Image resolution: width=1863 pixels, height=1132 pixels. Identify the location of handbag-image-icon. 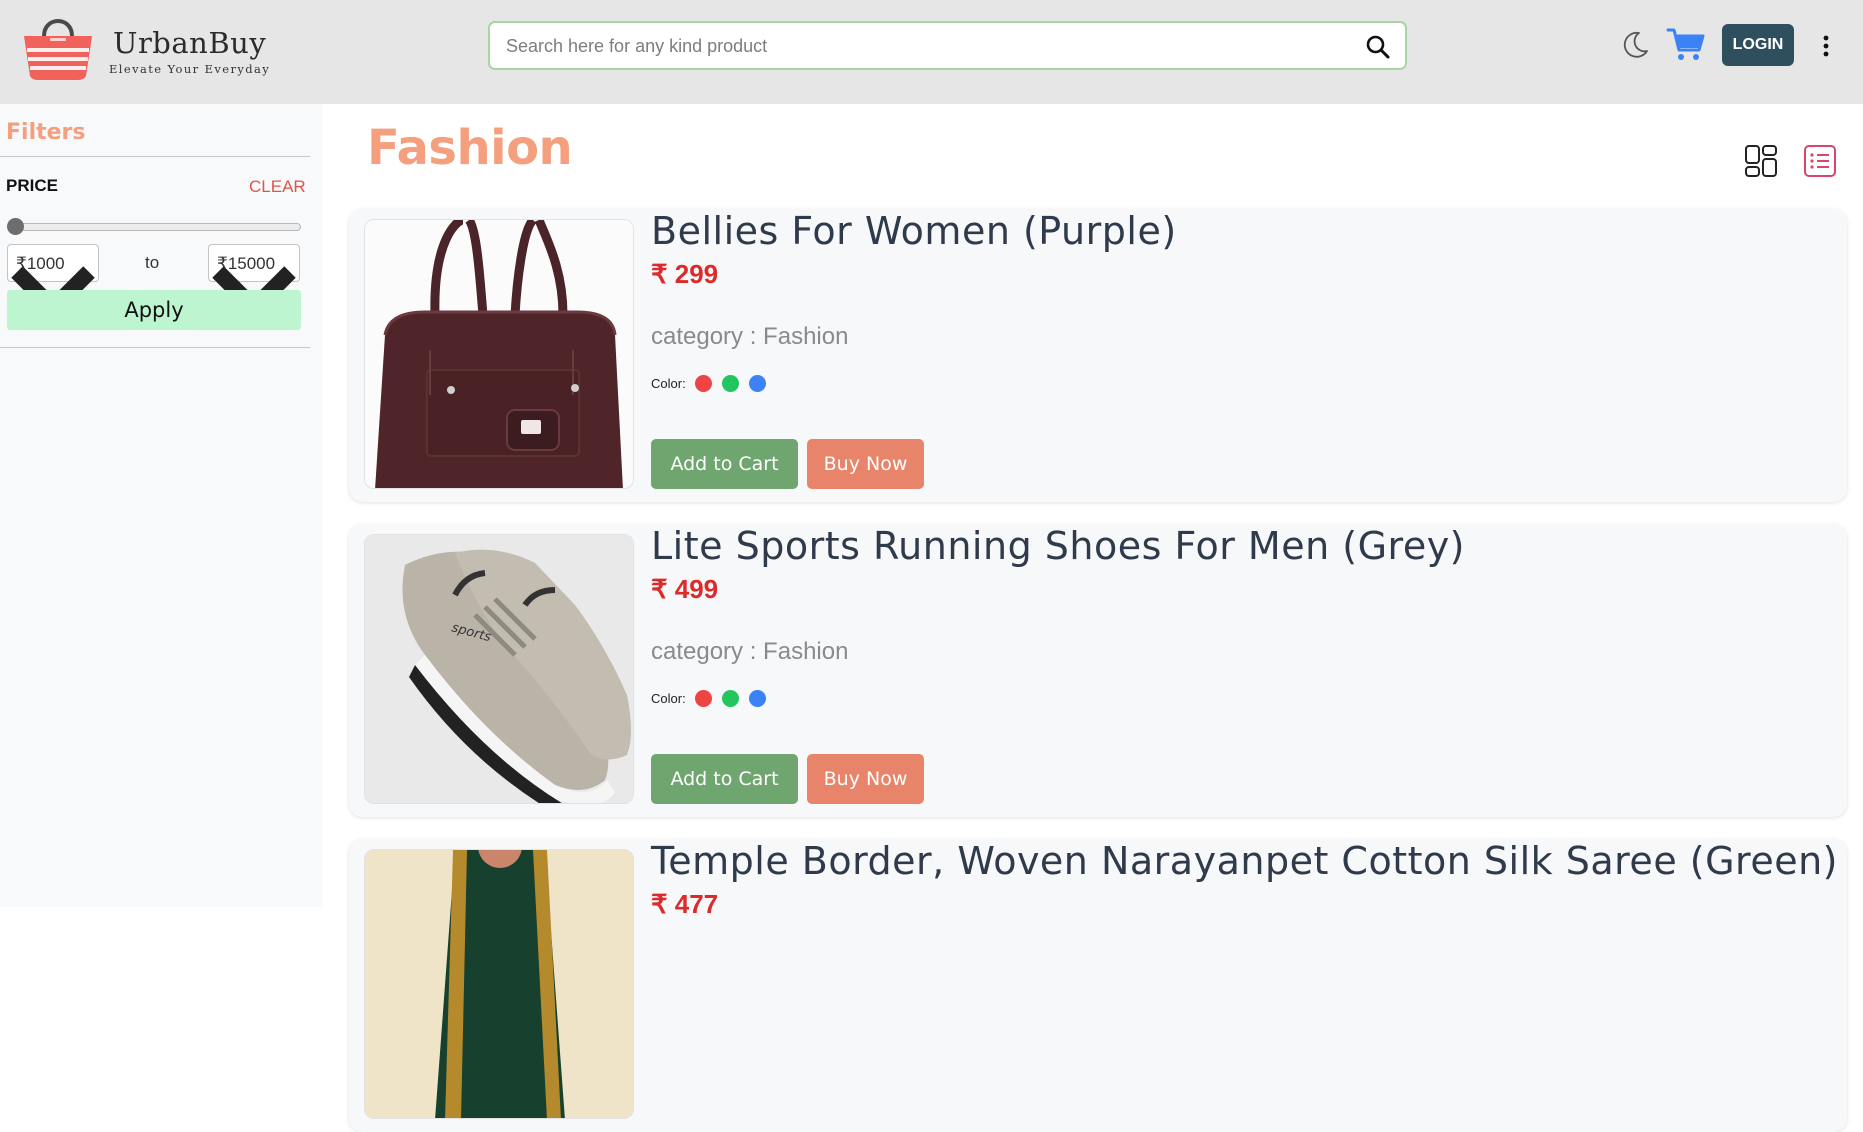
(499, 354).